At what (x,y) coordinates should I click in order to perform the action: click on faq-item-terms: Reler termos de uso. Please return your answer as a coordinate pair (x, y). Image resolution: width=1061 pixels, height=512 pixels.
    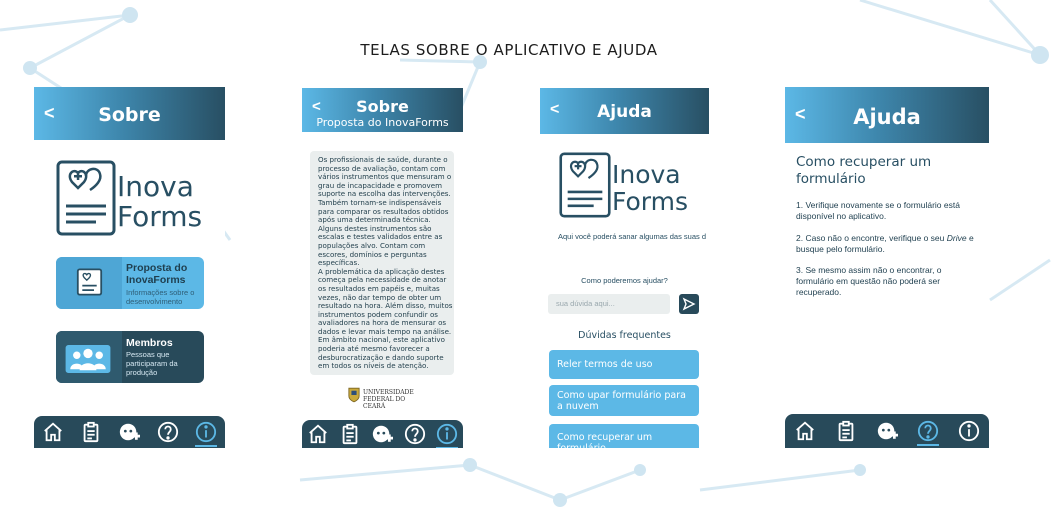
    Looking at the image, I should click on (624, 364).